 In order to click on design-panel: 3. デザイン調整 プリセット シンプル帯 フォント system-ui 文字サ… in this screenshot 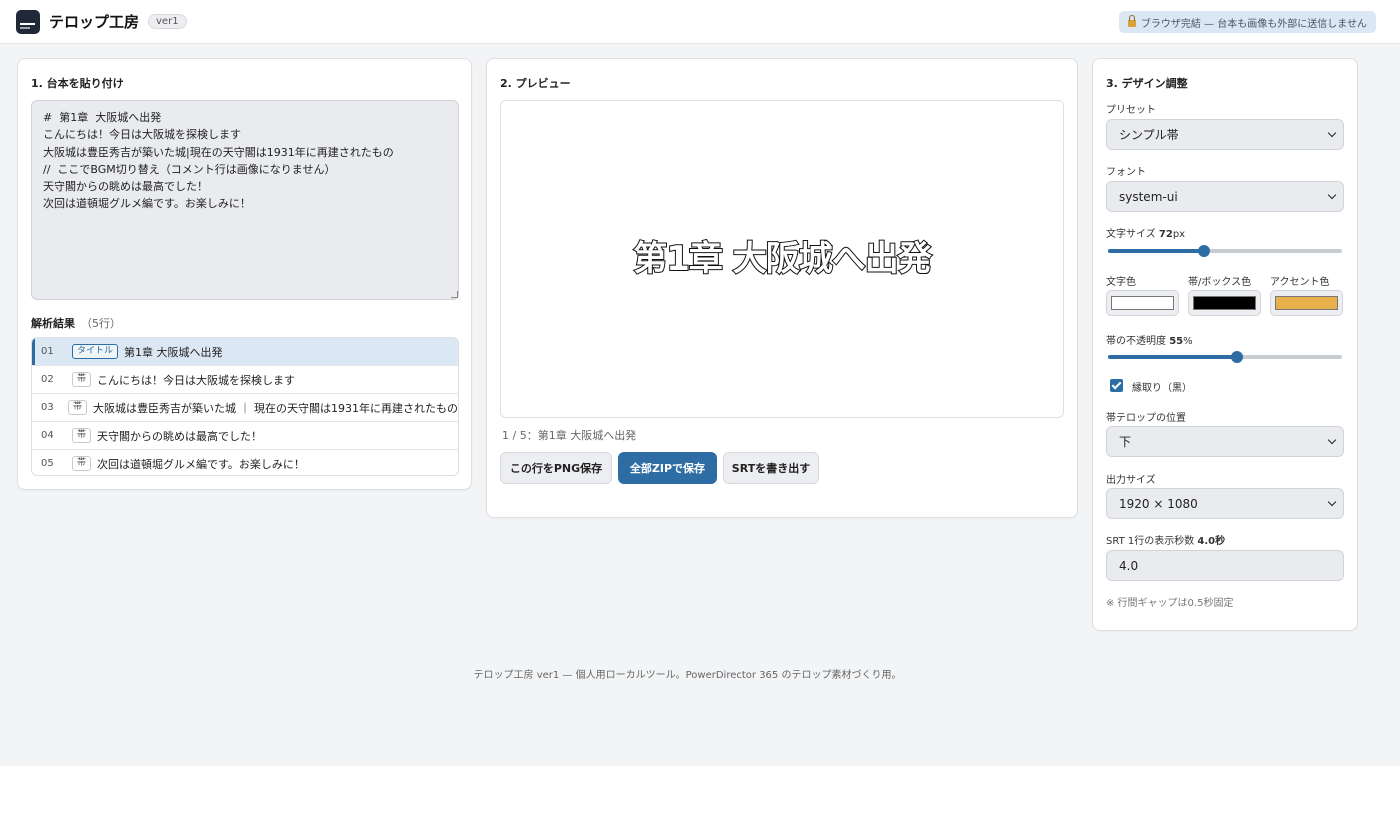, I will do `click(1225, 344)`.